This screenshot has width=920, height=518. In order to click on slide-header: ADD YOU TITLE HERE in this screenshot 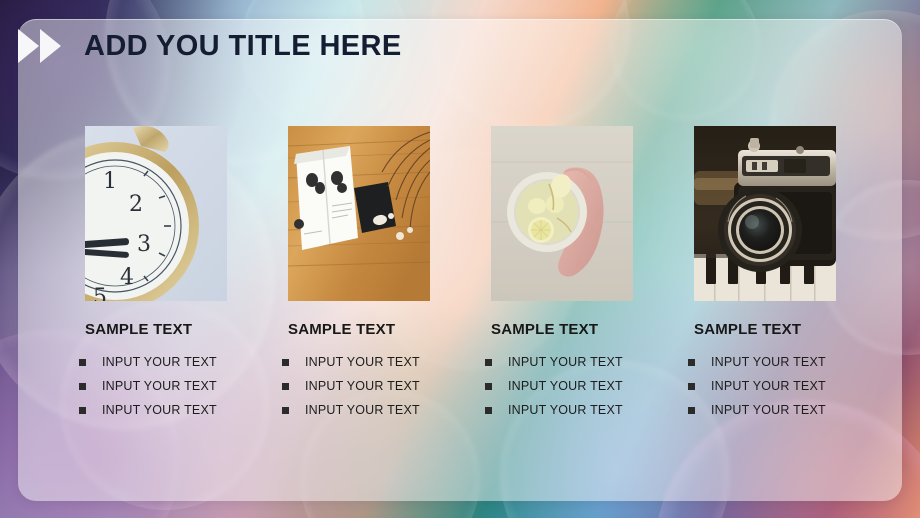, I will do `click(201, 46)`.